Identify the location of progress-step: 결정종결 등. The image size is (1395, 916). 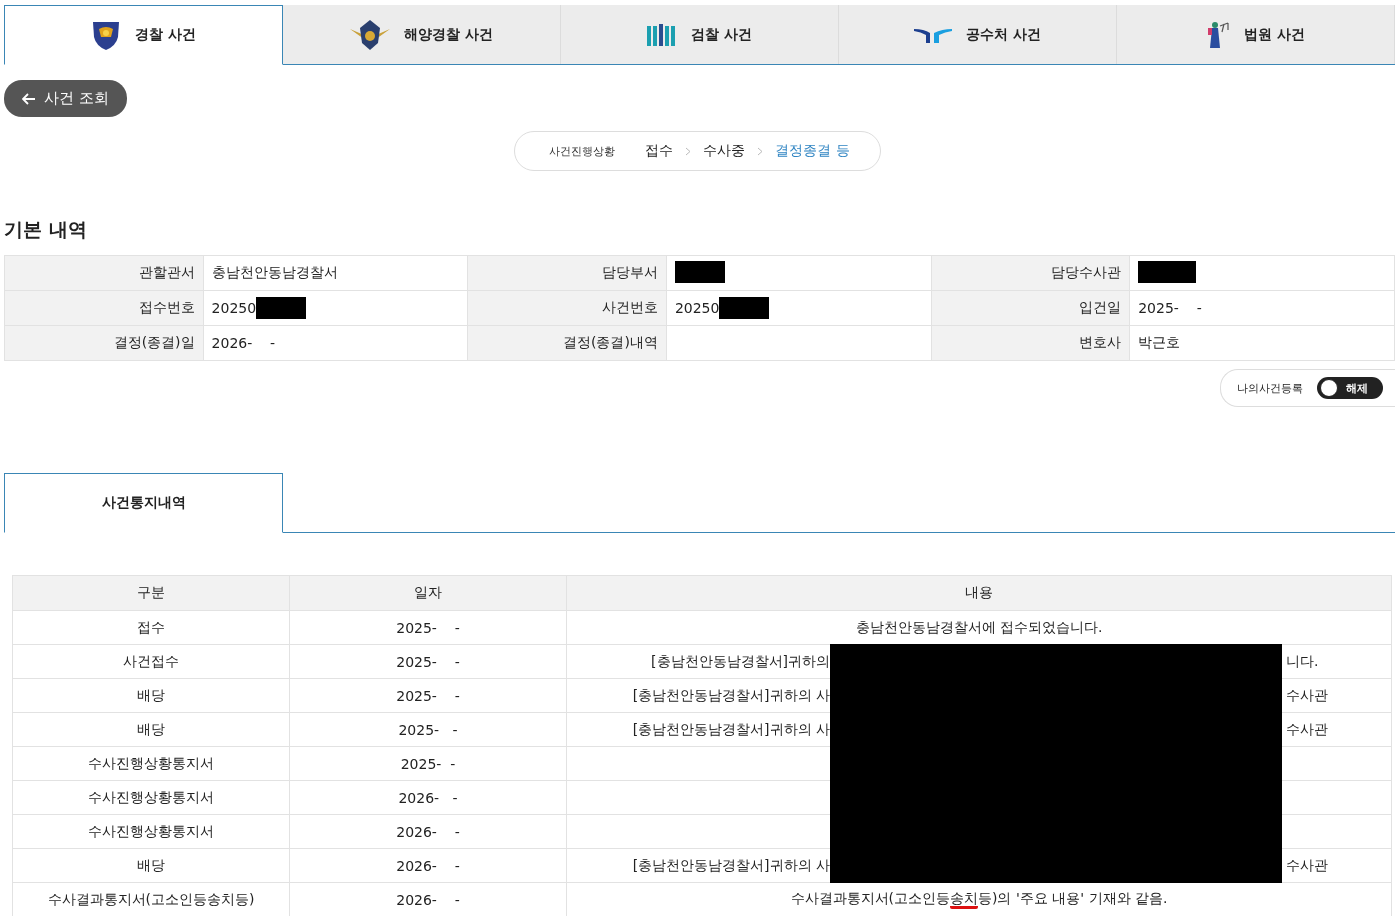
(812, 151).